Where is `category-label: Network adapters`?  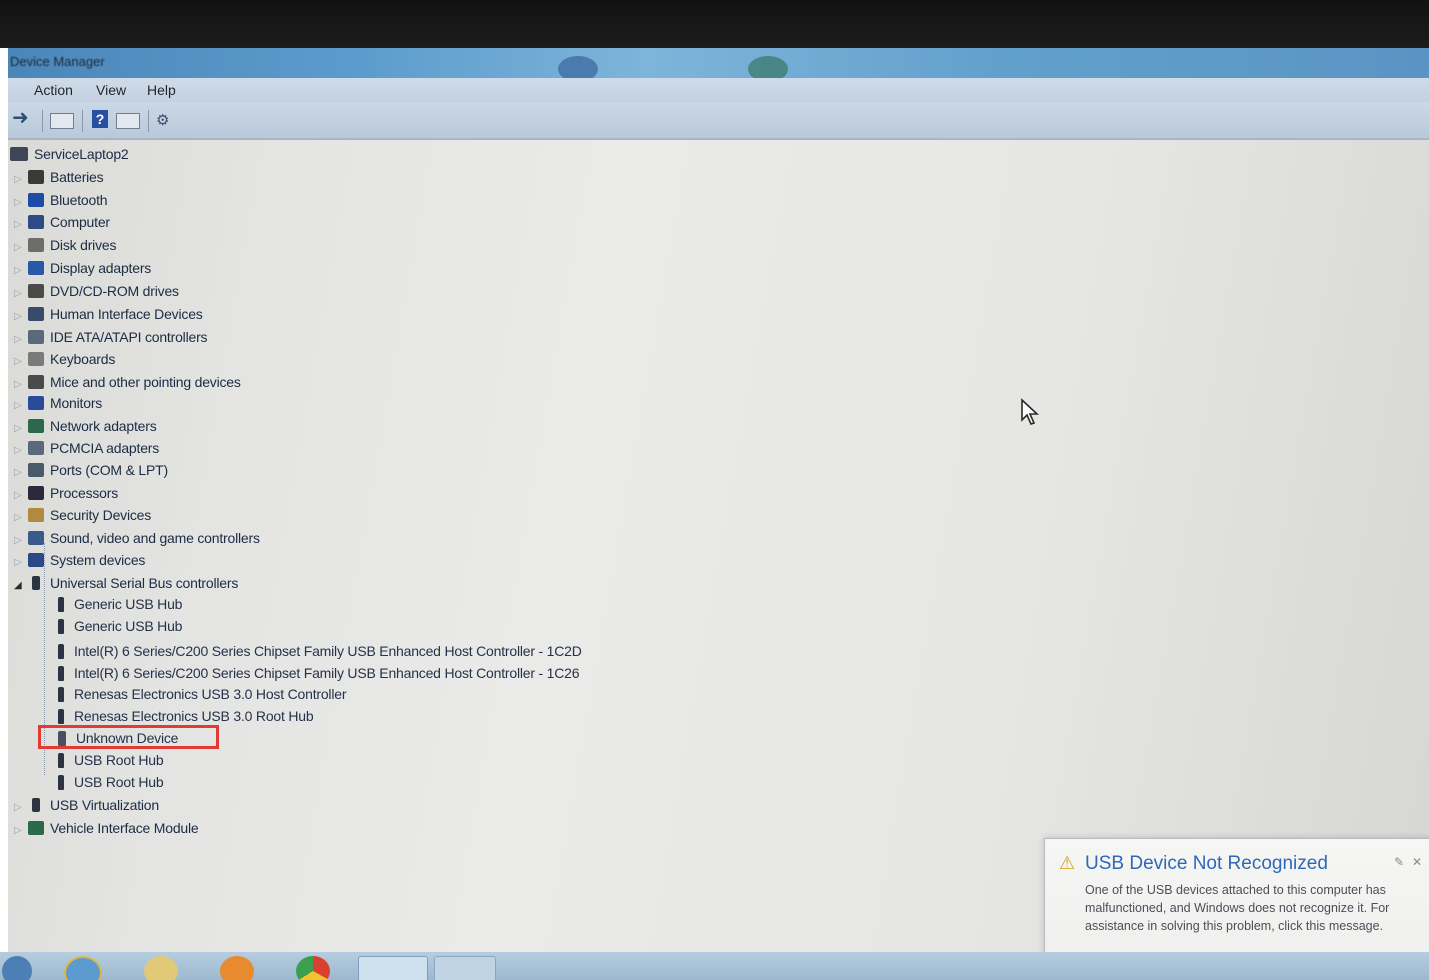 category-label: Network adapters is located at coordinates (103, 426).